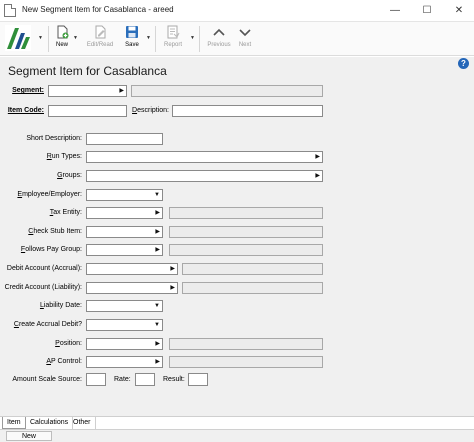 The image size is (474, 442). I want to click on new-dropdown-arrow: ▼, so click(75, 38).